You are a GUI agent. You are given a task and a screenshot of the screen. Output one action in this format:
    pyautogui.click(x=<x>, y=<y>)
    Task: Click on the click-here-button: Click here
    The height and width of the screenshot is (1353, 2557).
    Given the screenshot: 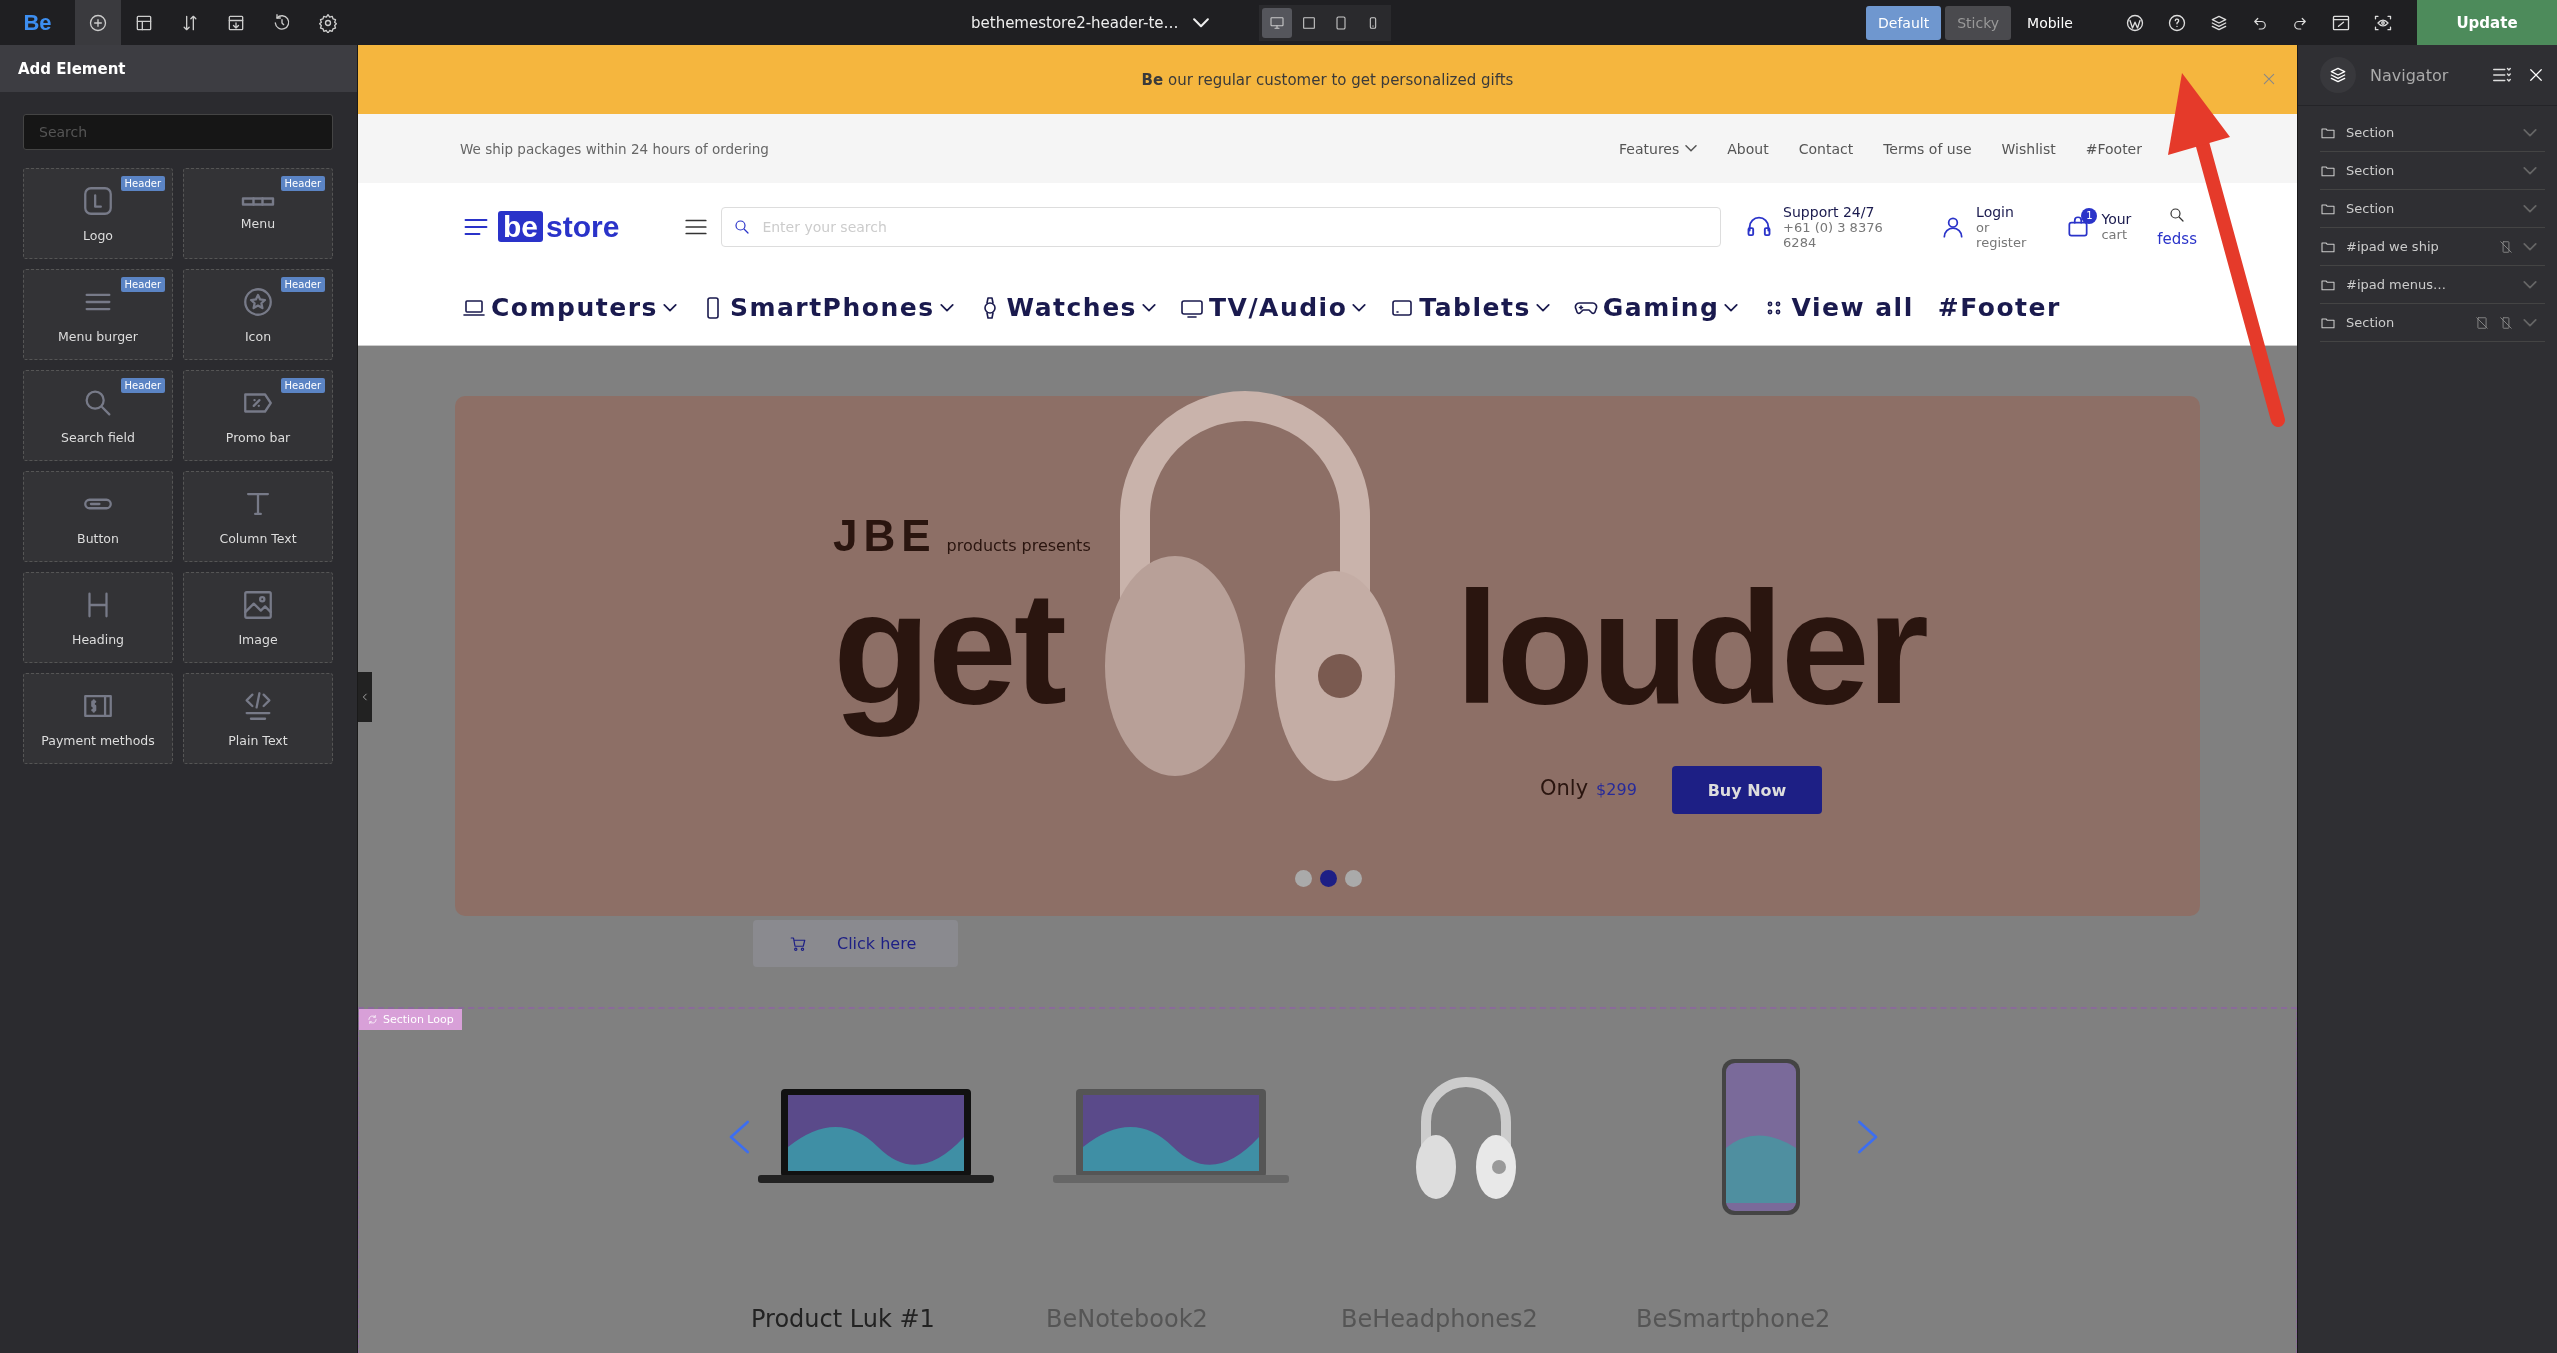 What is the action you would take?
    pyautogui.click(x=855, y=943)
    